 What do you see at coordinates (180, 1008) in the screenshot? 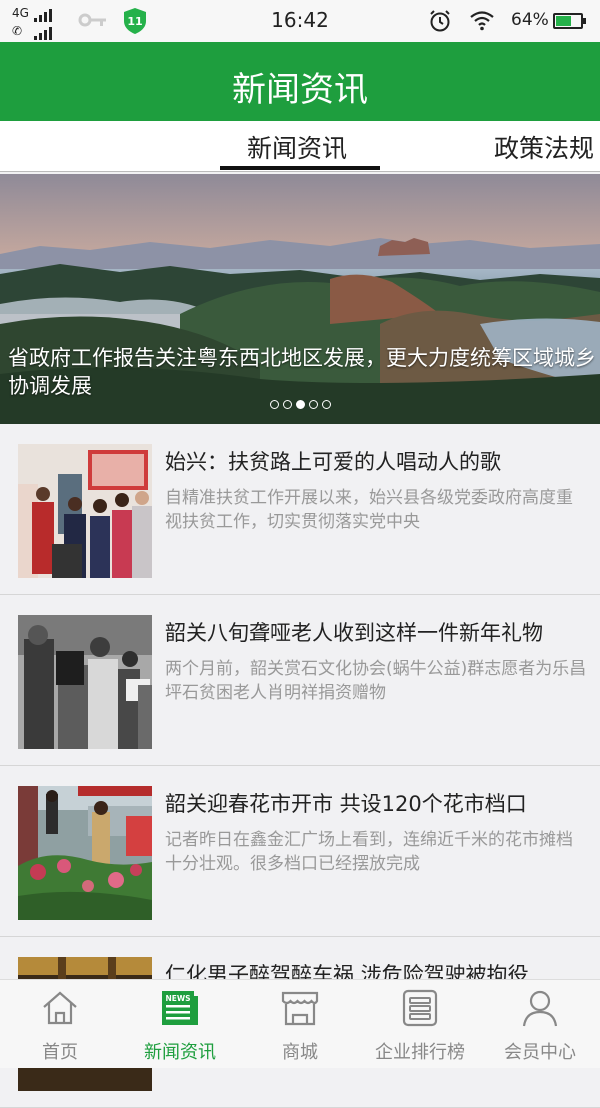
I see `news-icon: NEWS` at bounding box center [180, 1008].